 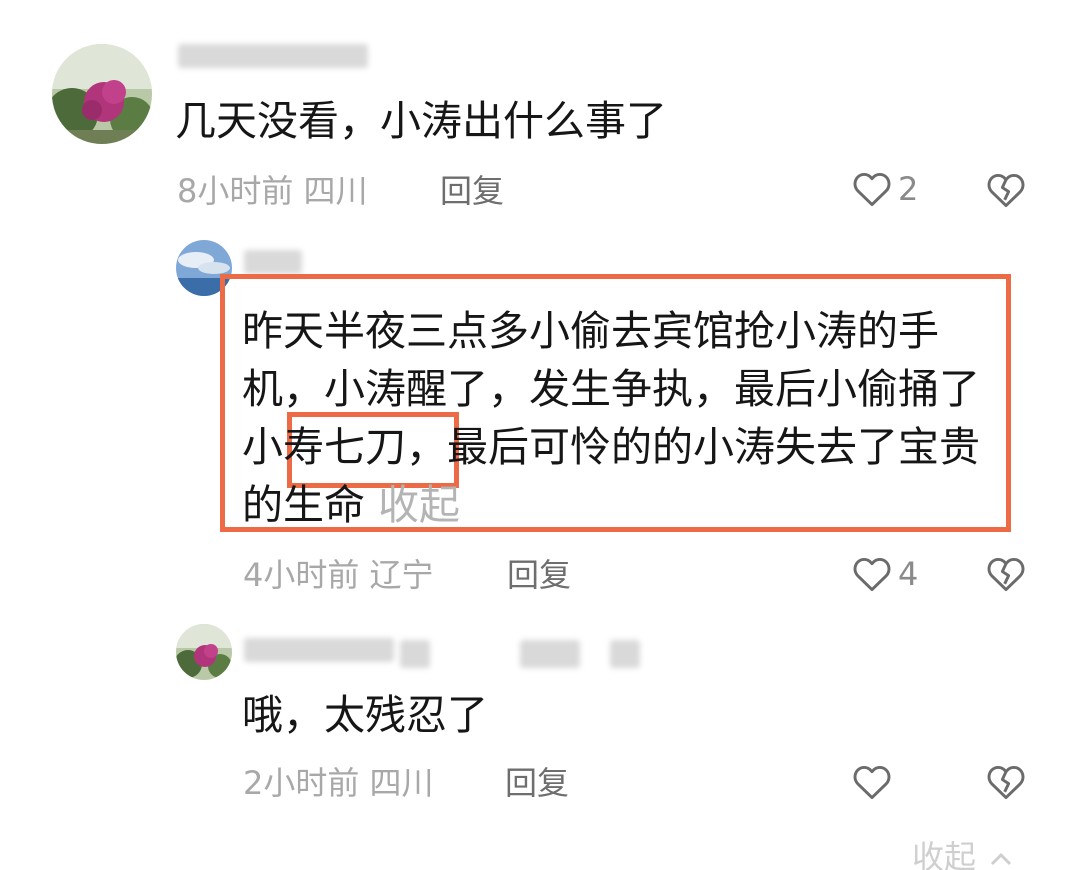 I want to click on comment-text-line-3: 小寿七刀，最后可怜的的小涛失去了宝贵, so click(x=611, y=447).